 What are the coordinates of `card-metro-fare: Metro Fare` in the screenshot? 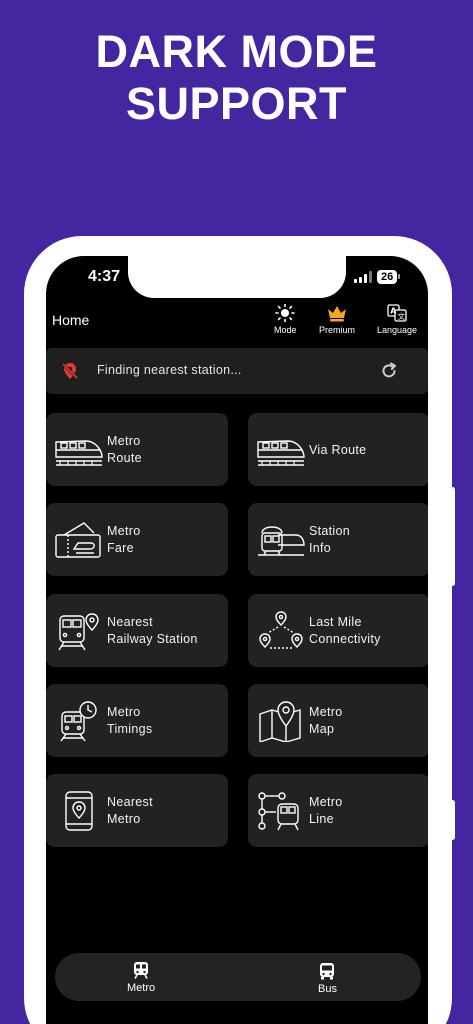 It's located at (137, 539).